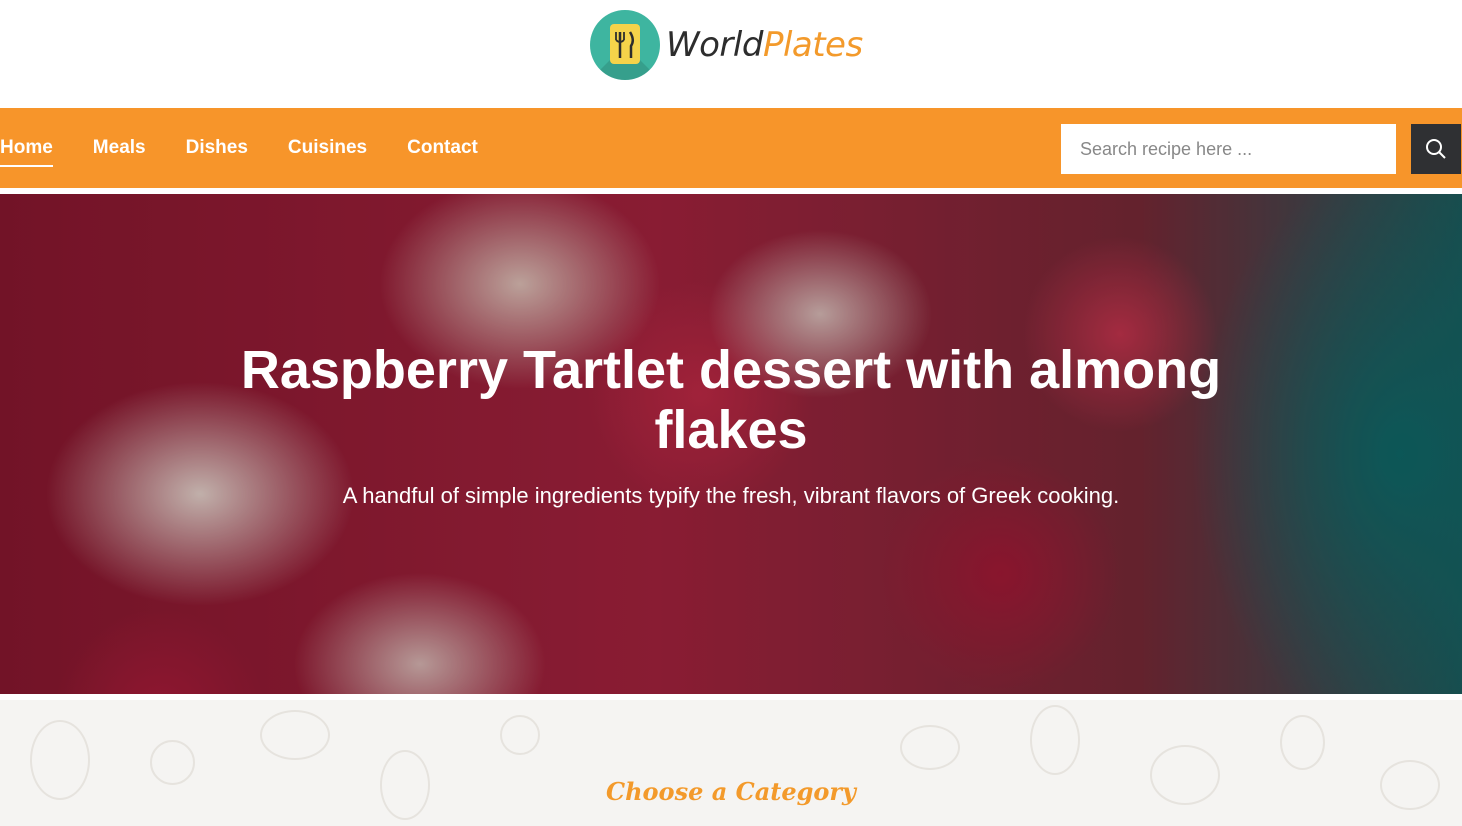  I want to click on category-heading: Choose a Category, so click(731, 791).